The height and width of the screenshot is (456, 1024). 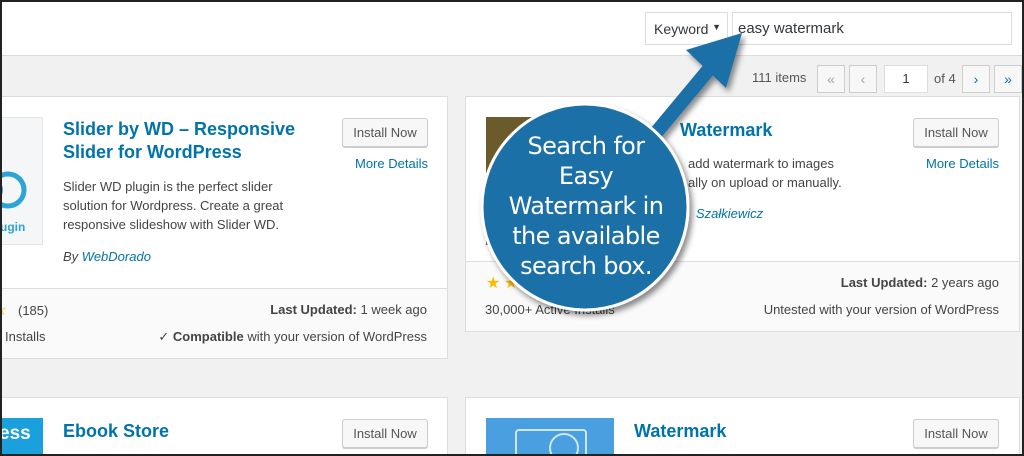 What do you see at coordinates (586, 266) in the screenshot?
I see `callout-line: search box.` at bounding box center [586, 266].